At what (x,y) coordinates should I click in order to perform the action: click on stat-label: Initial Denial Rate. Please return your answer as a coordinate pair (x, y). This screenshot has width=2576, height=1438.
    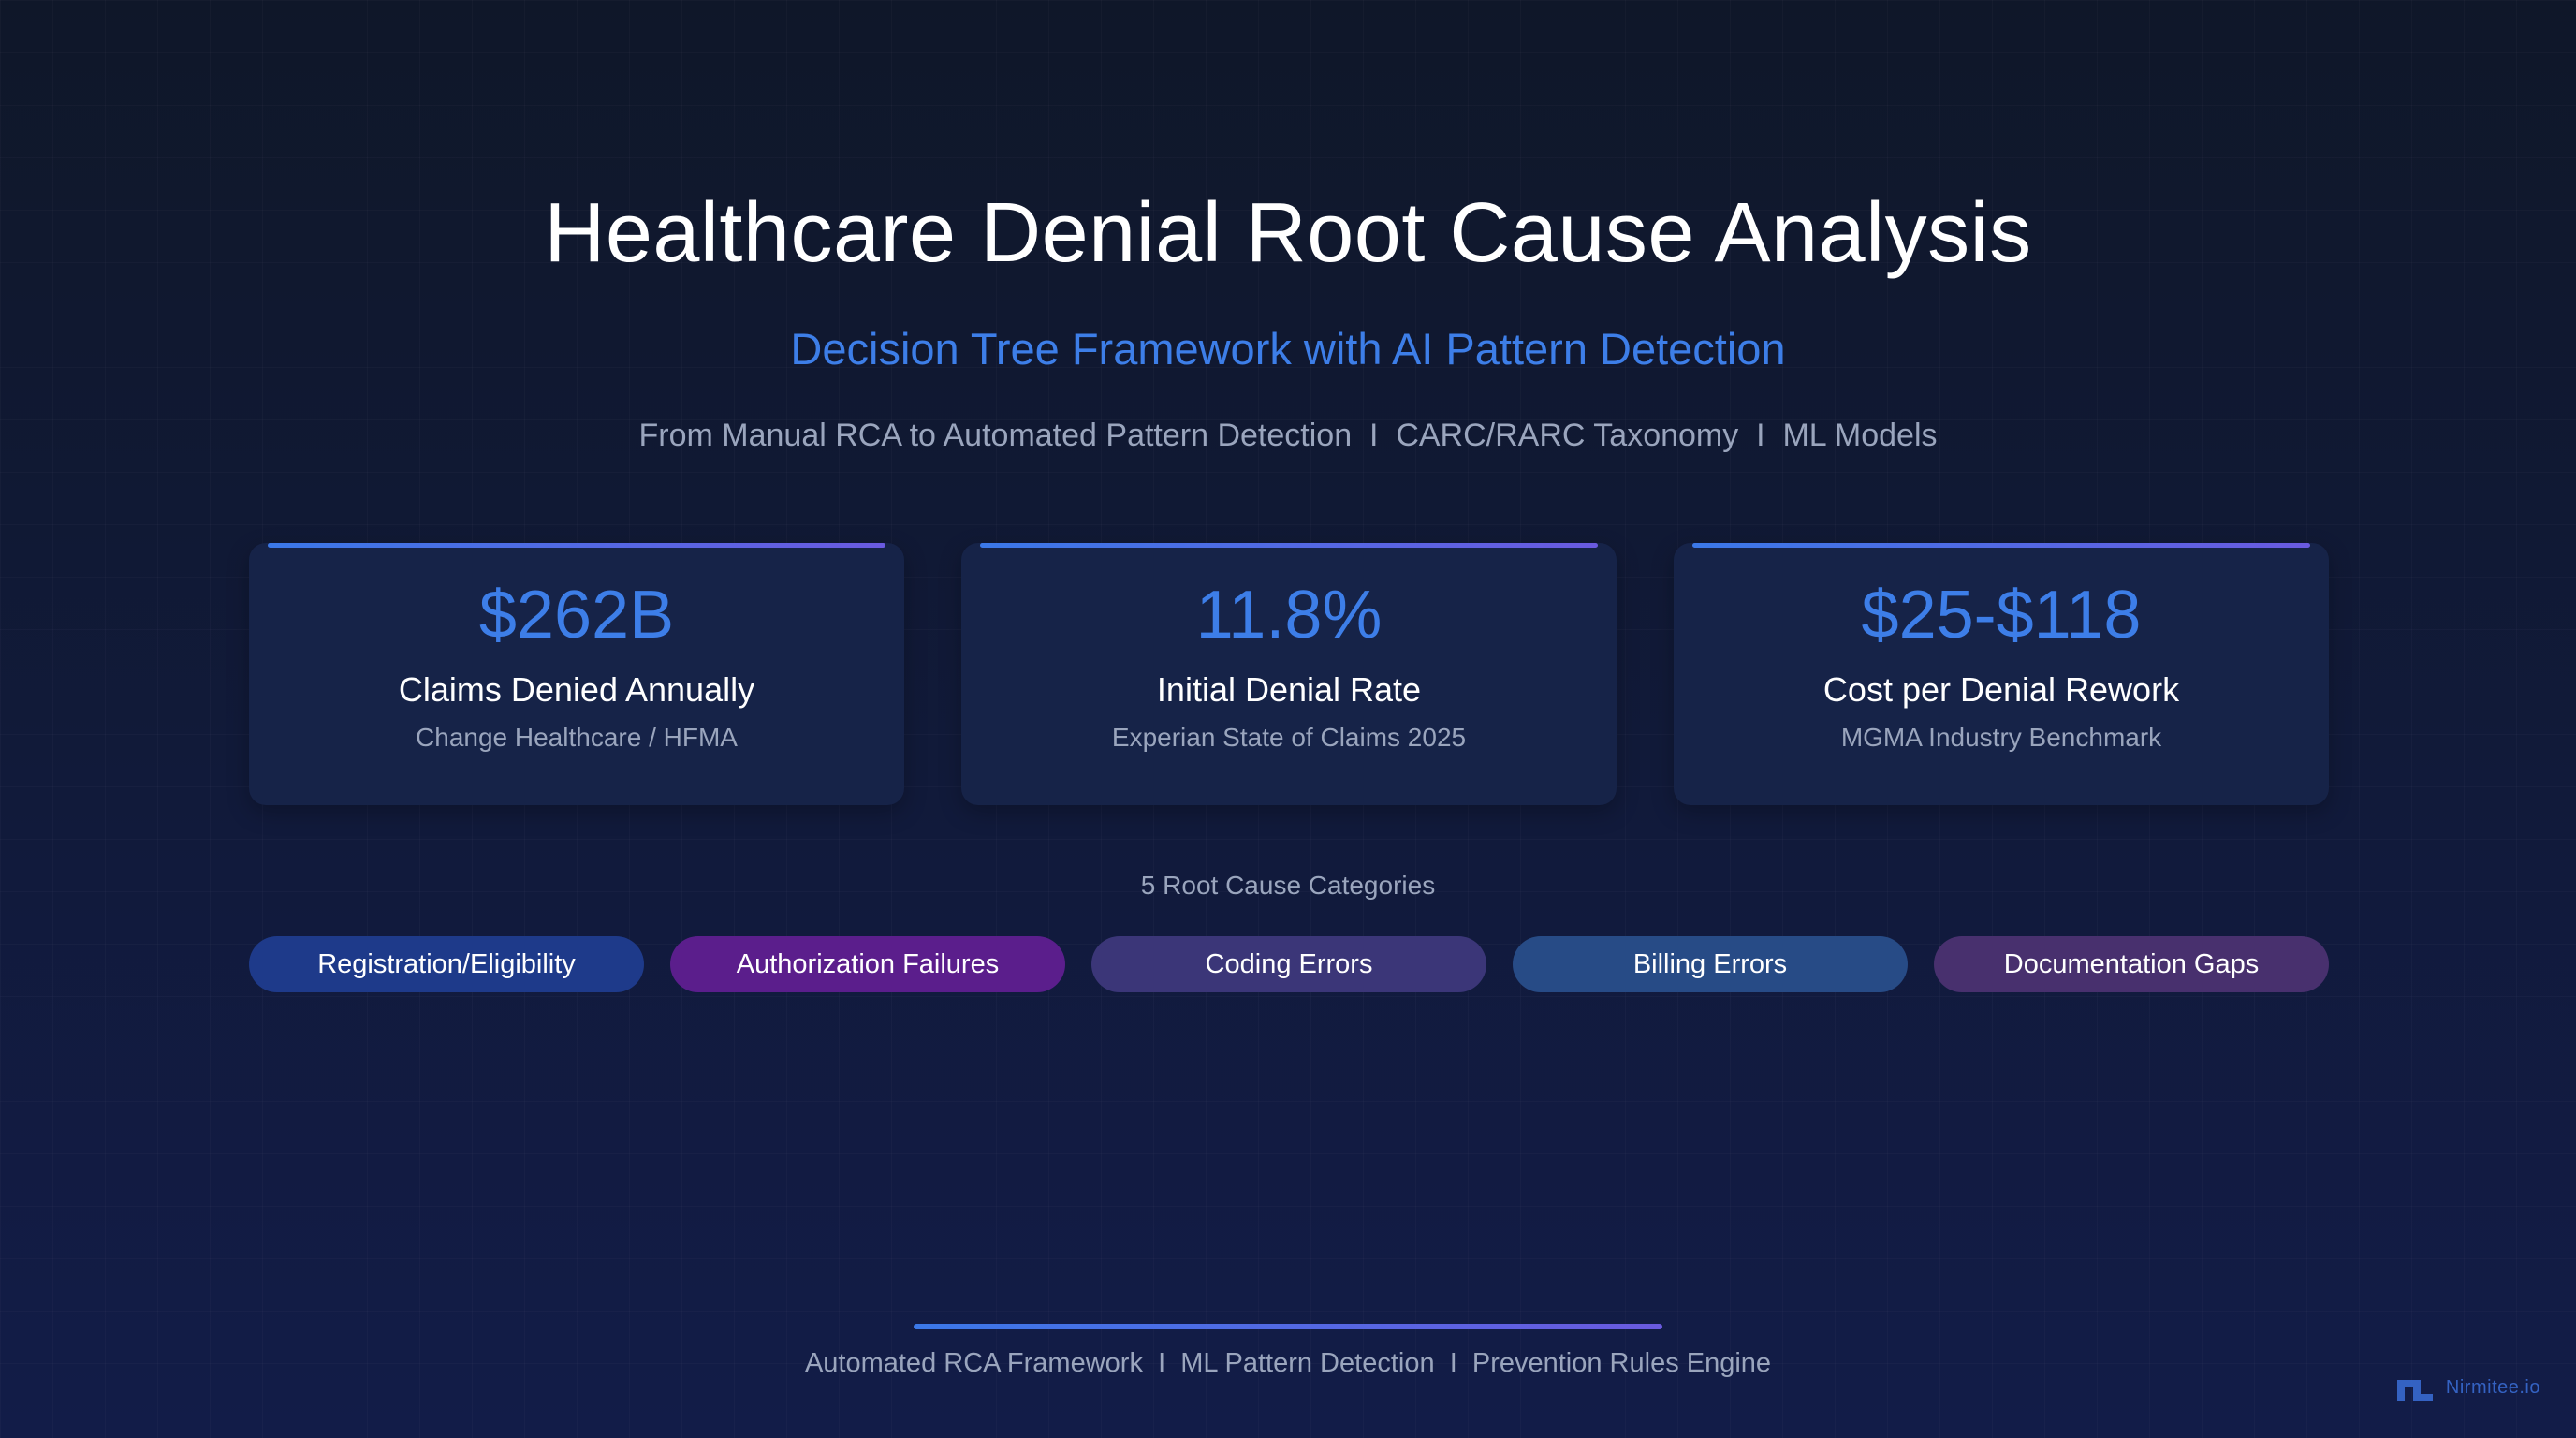
    Looking at the image, I should click on (1289, 689).